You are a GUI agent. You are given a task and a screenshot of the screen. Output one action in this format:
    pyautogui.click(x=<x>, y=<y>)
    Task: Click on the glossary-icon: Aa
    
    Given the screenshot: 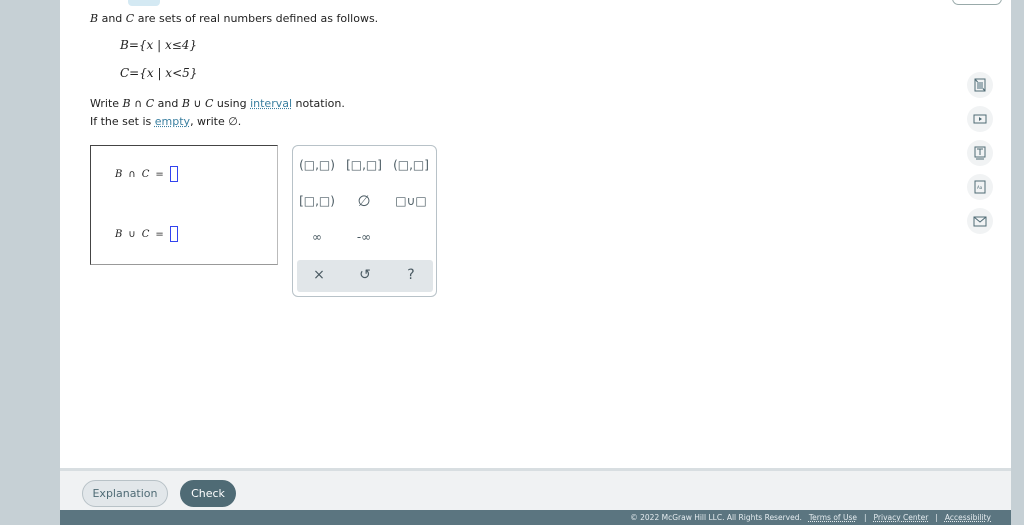 What is the action you would take?
    pyautogui.click(x=980, y=187)
    